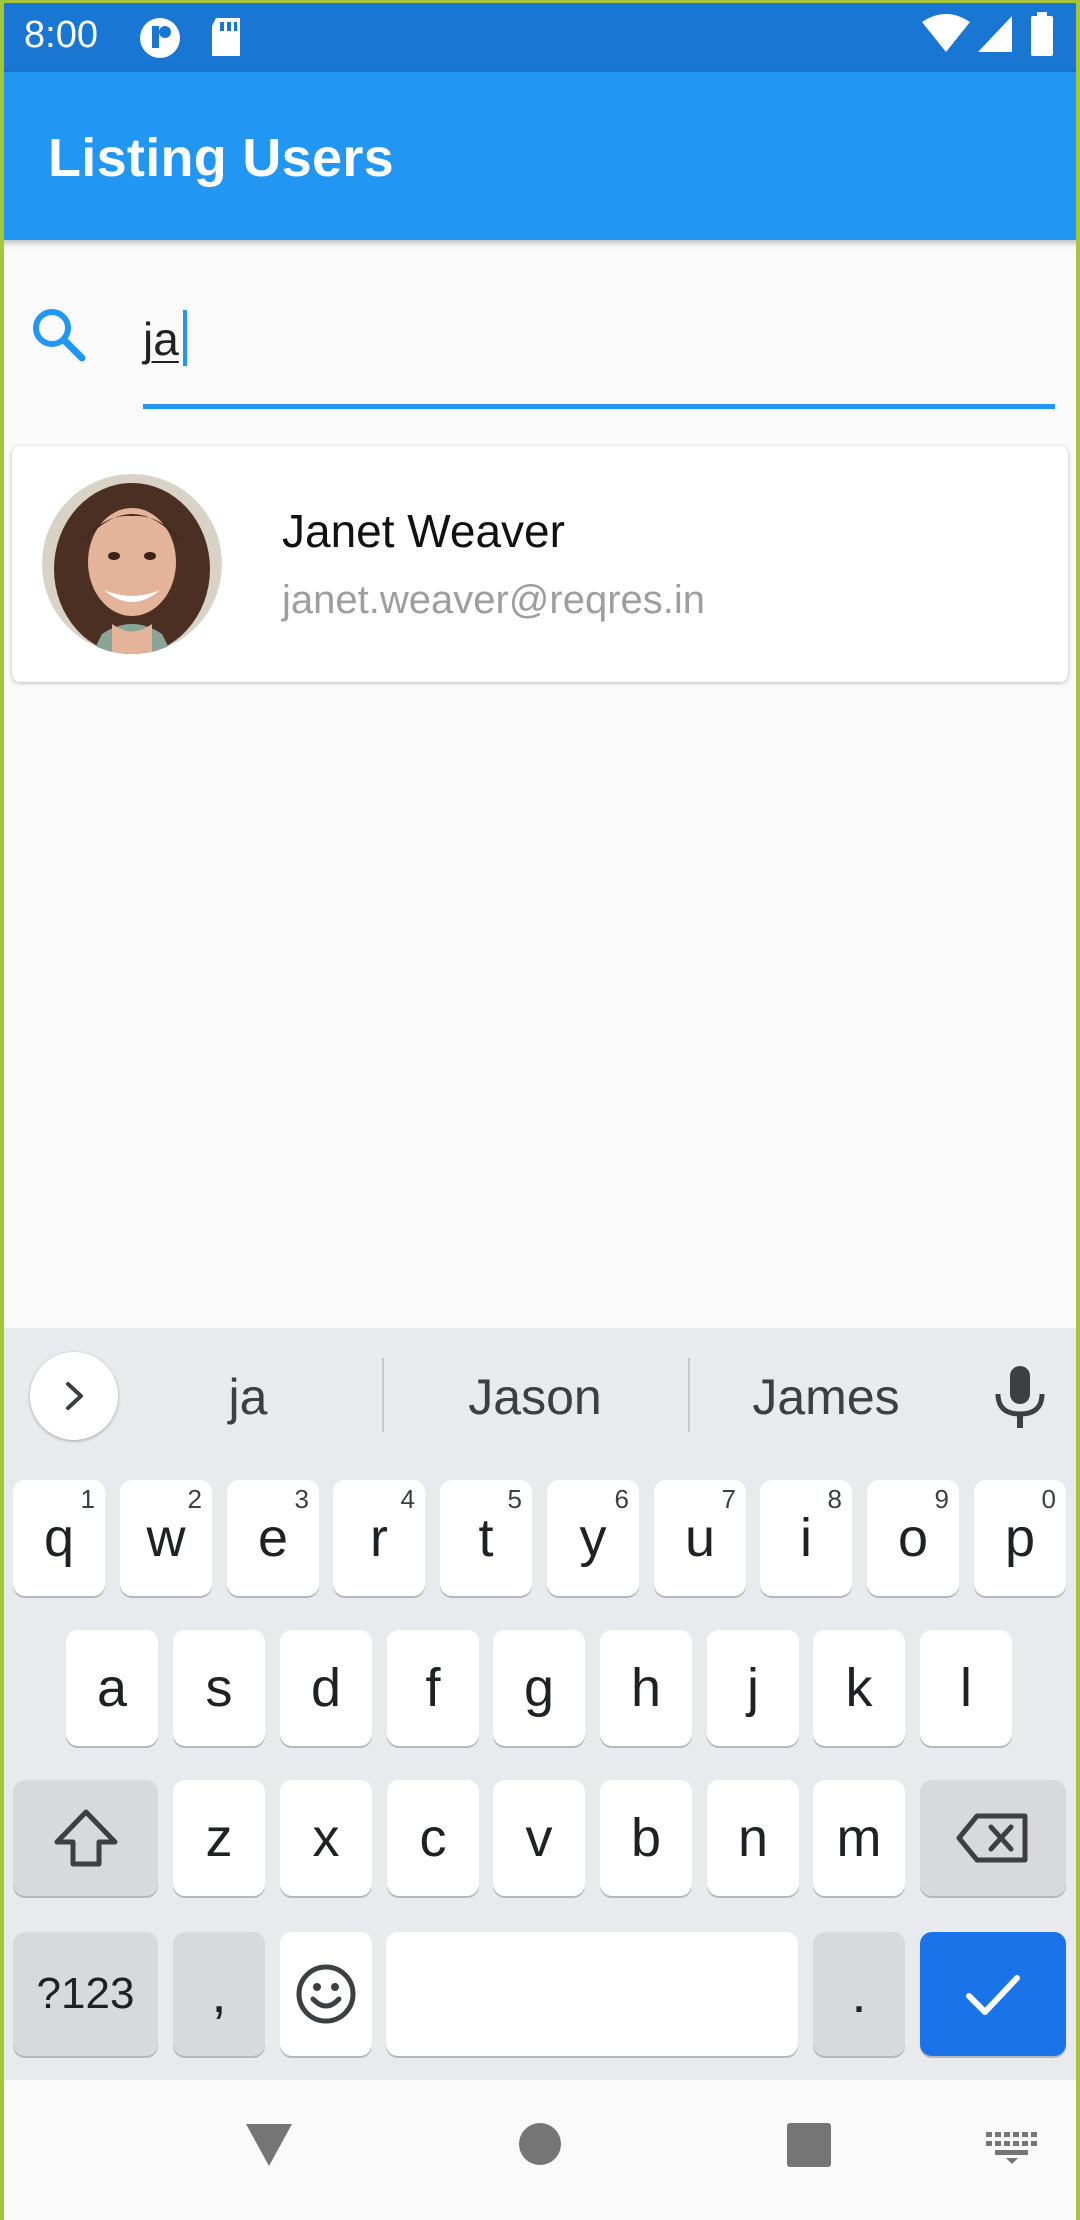 The height and width of the screenshot is (2220, 1080). What do you see at coordinates (132, 564) in the screenshot?
I see `avatar` at bounding box center [132, 564].